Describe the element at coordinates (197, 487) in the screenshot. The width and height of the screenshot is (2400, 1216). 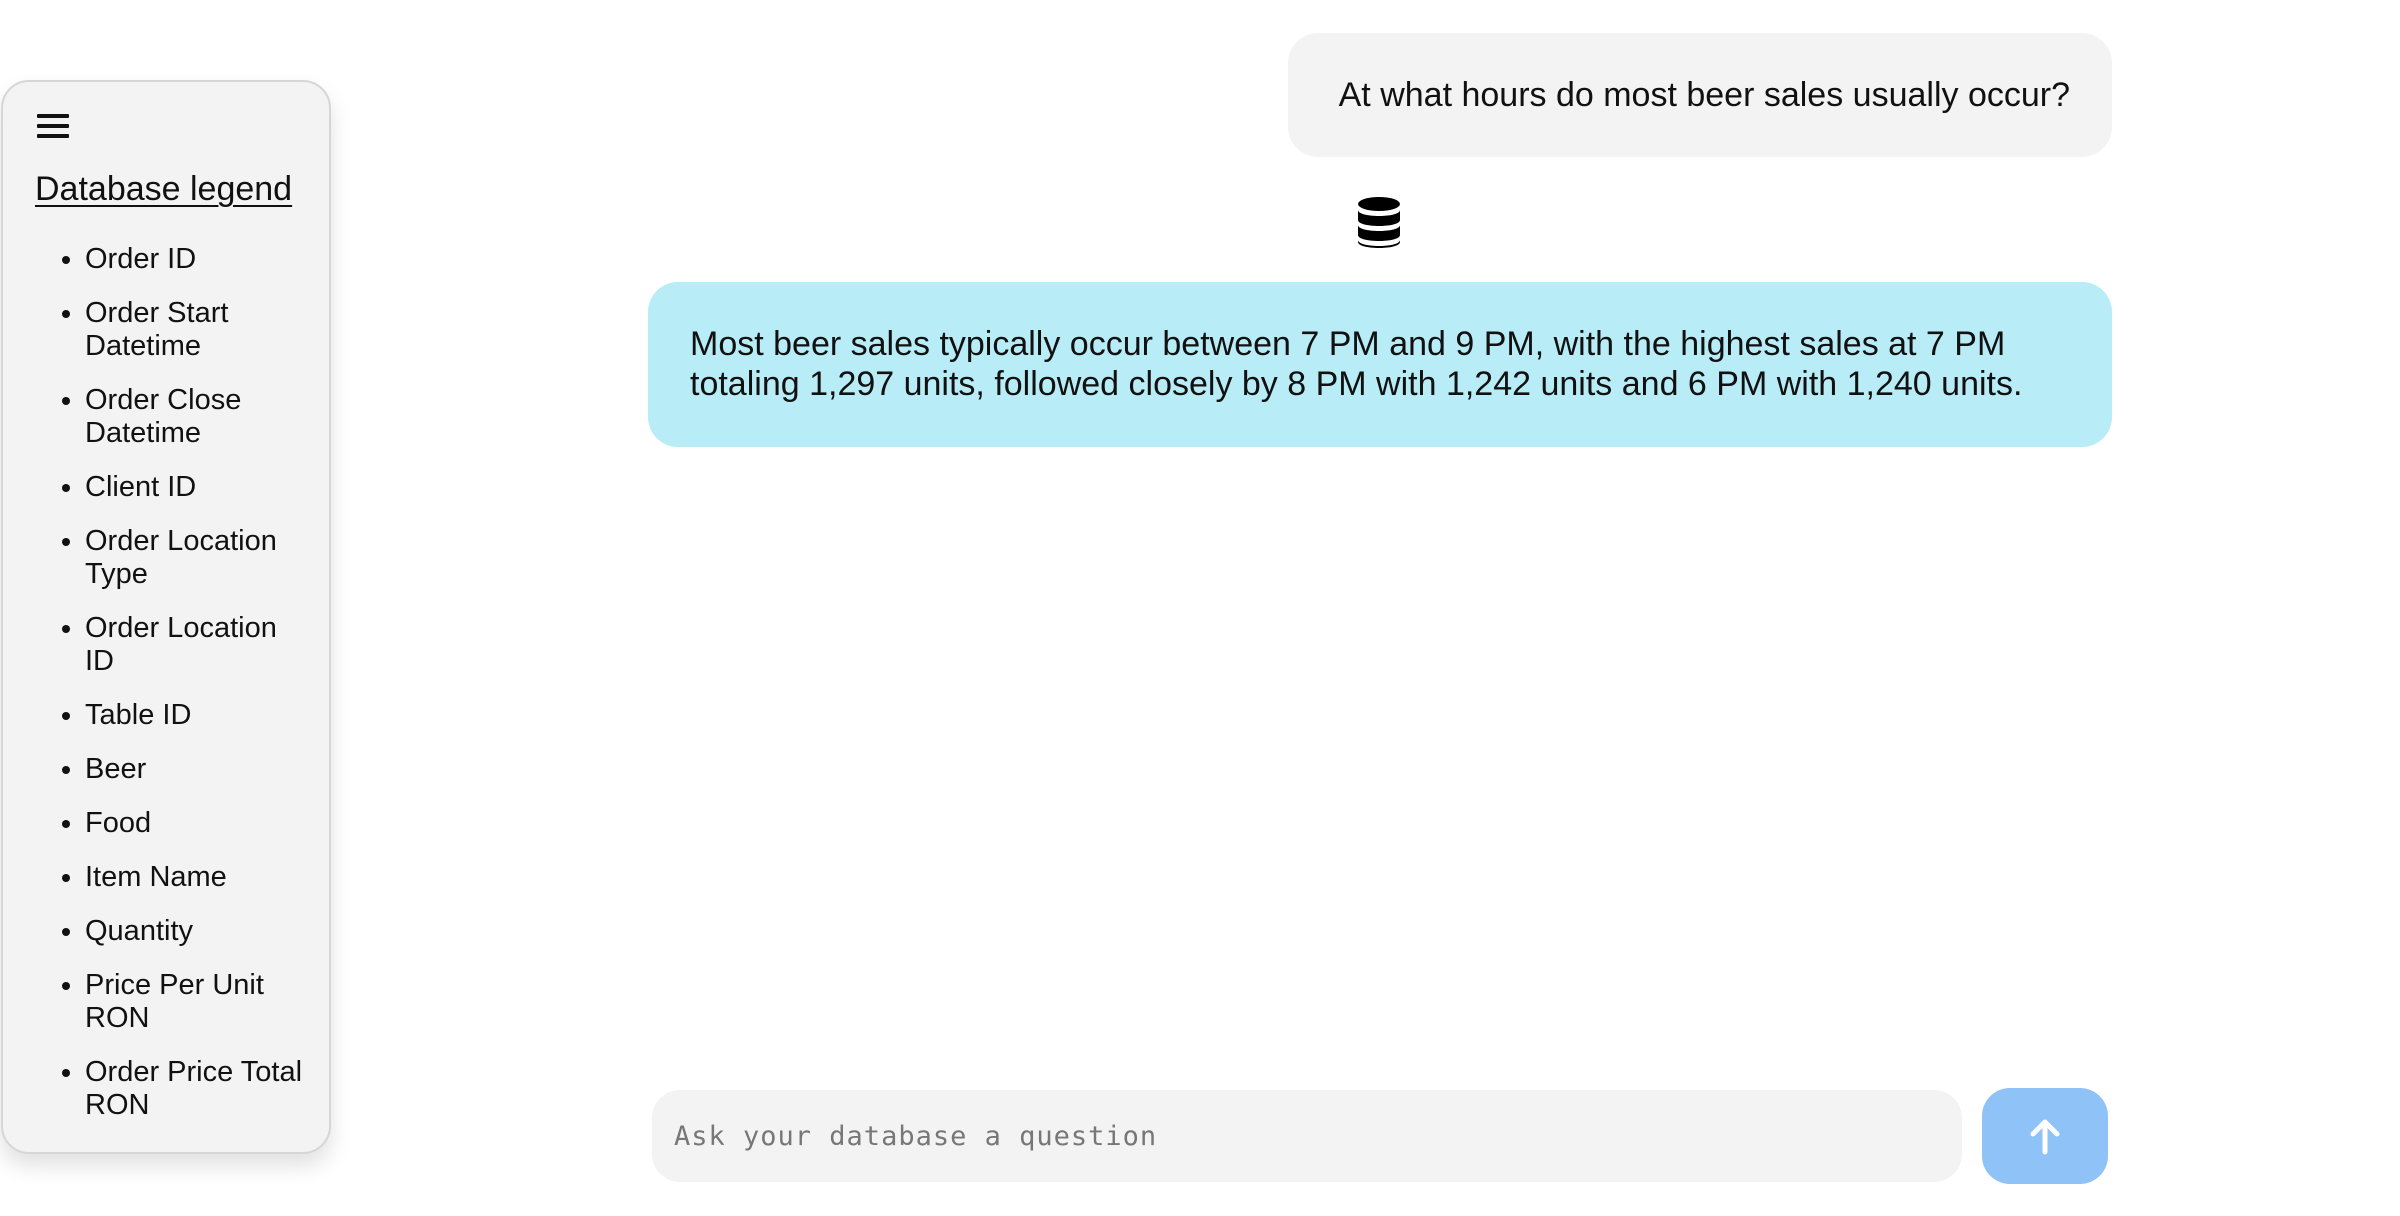
I see `legend-item-client-id: Client ID` at that location.